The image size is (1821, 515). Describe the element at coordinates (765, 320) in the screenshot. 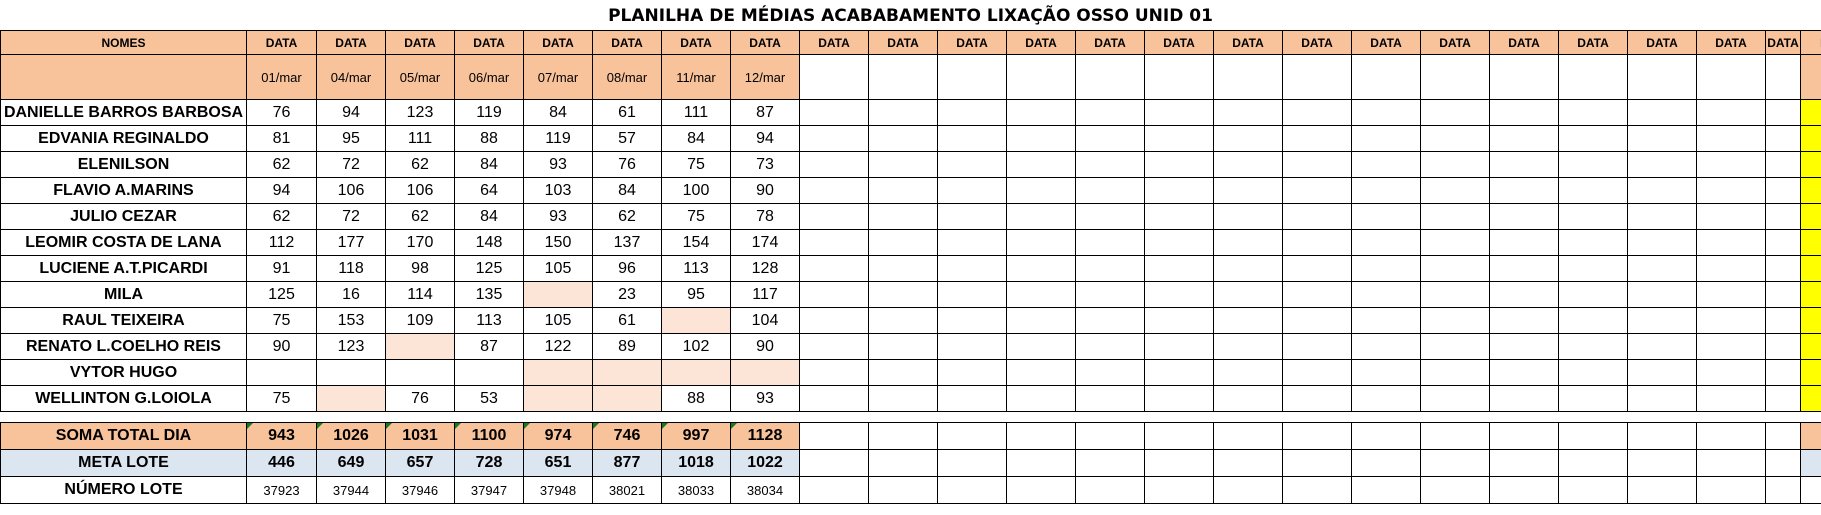

I see `value-cell: 104` at that location.